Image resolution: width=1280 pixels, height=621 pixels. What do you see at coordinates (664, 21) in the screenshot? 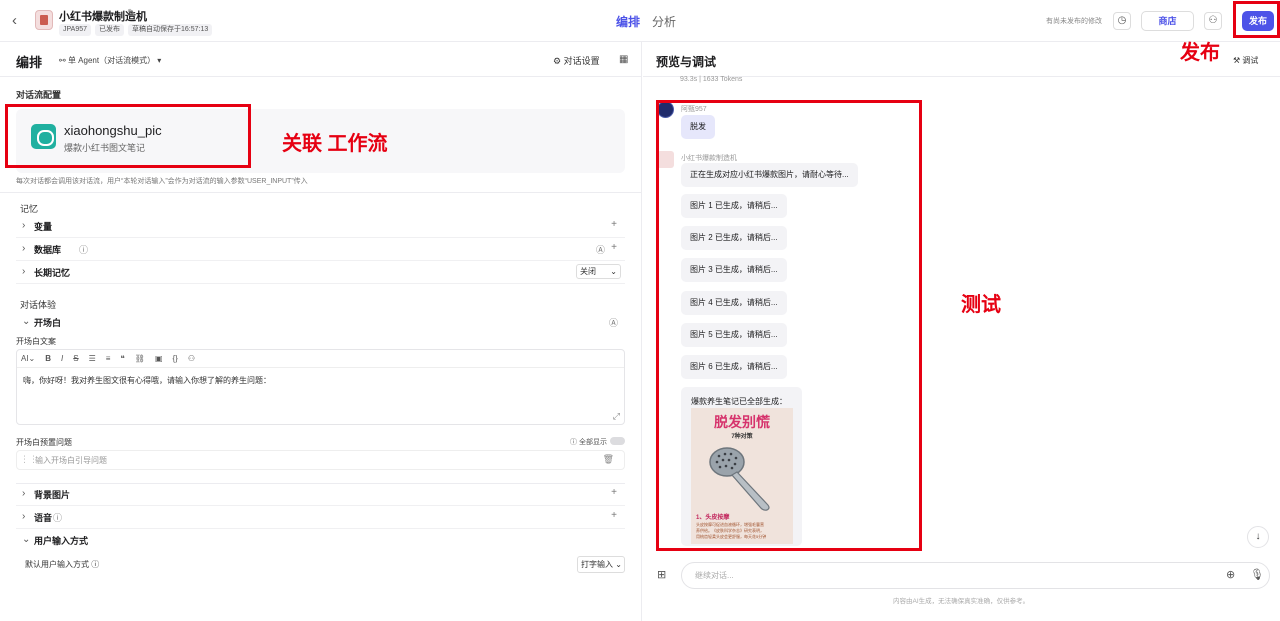
I see `tab-analysis: 分析` at bounding box center [664, 21].